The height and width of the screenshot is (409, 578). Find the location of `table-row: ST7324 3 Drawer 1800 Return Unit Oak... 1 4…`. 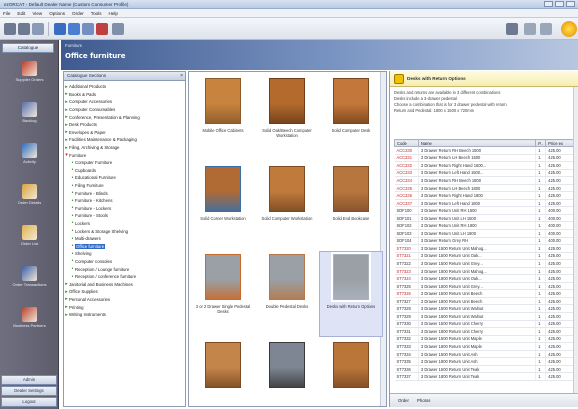

table-row: ST7324 3 Drawer 1800 Return Unit Oak... 1 4… is located at coordinates (485, 278).